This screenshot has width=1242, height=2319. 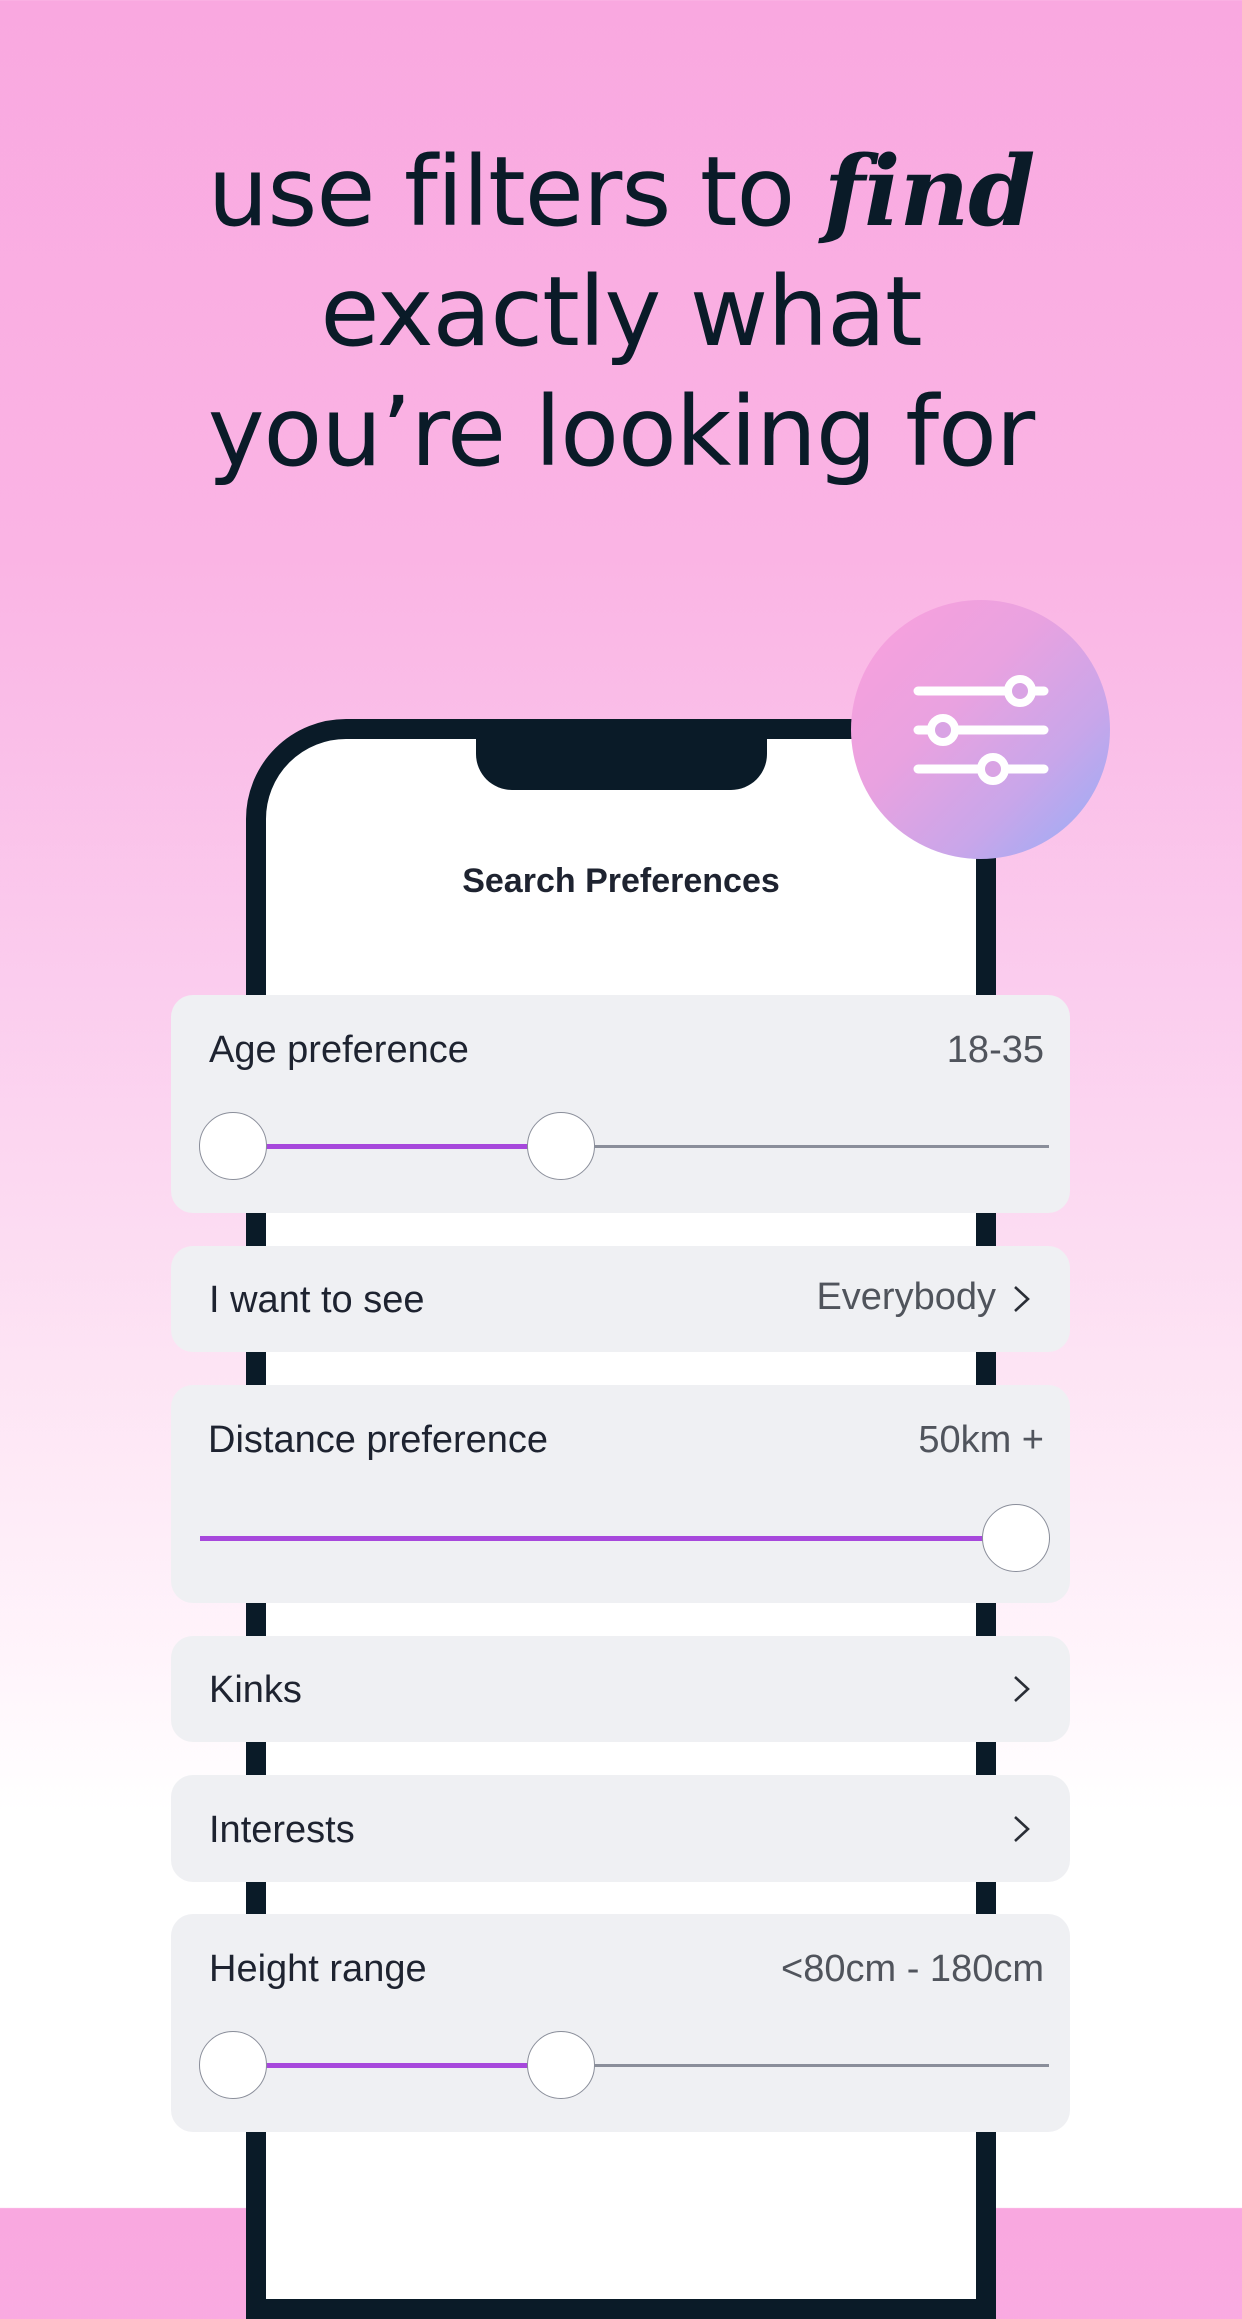 I want to click on headline-line-3: you’re looking for, so click(x=621, y=432).